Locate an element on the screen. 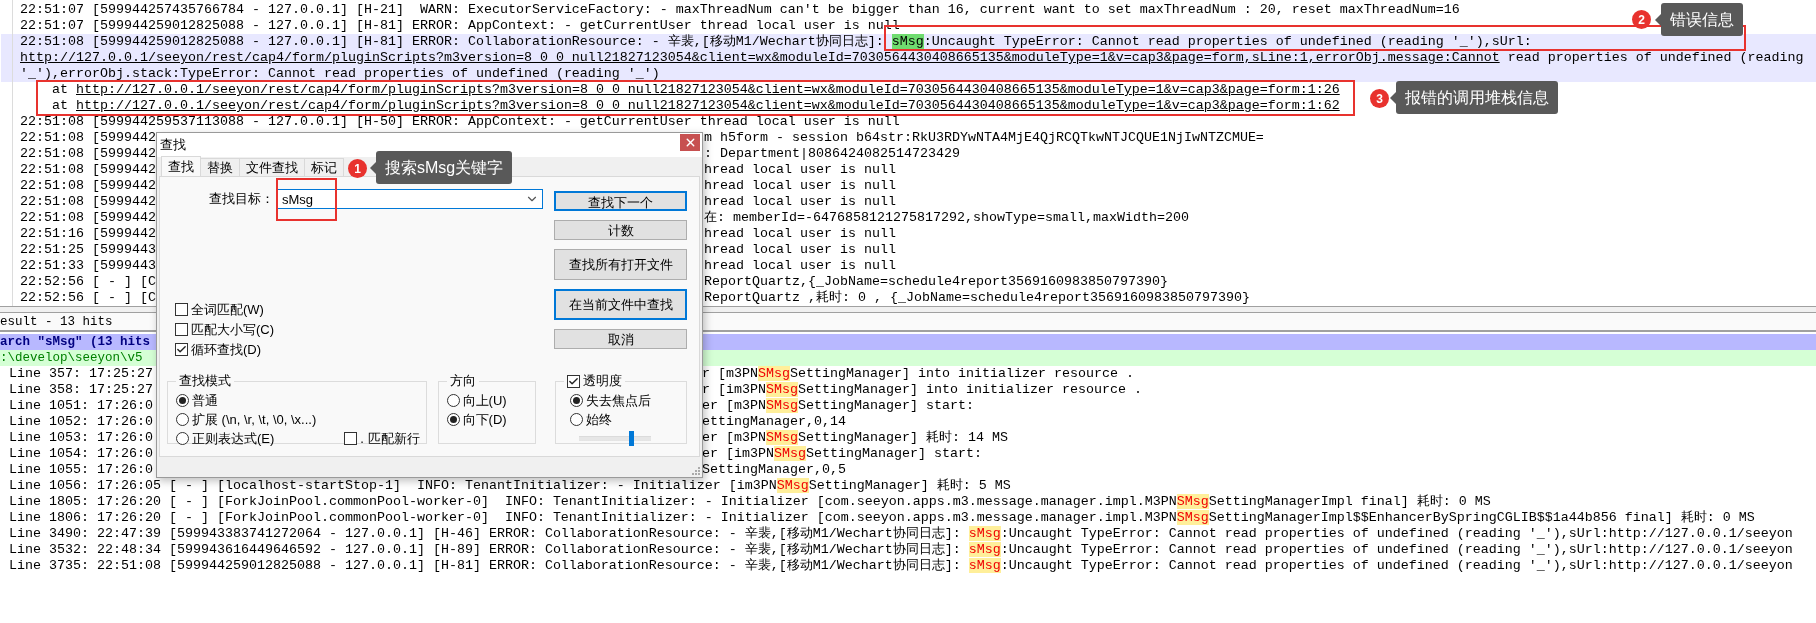  log-line: : Department|8086424082514723429 is located at coordinates (832, 154).